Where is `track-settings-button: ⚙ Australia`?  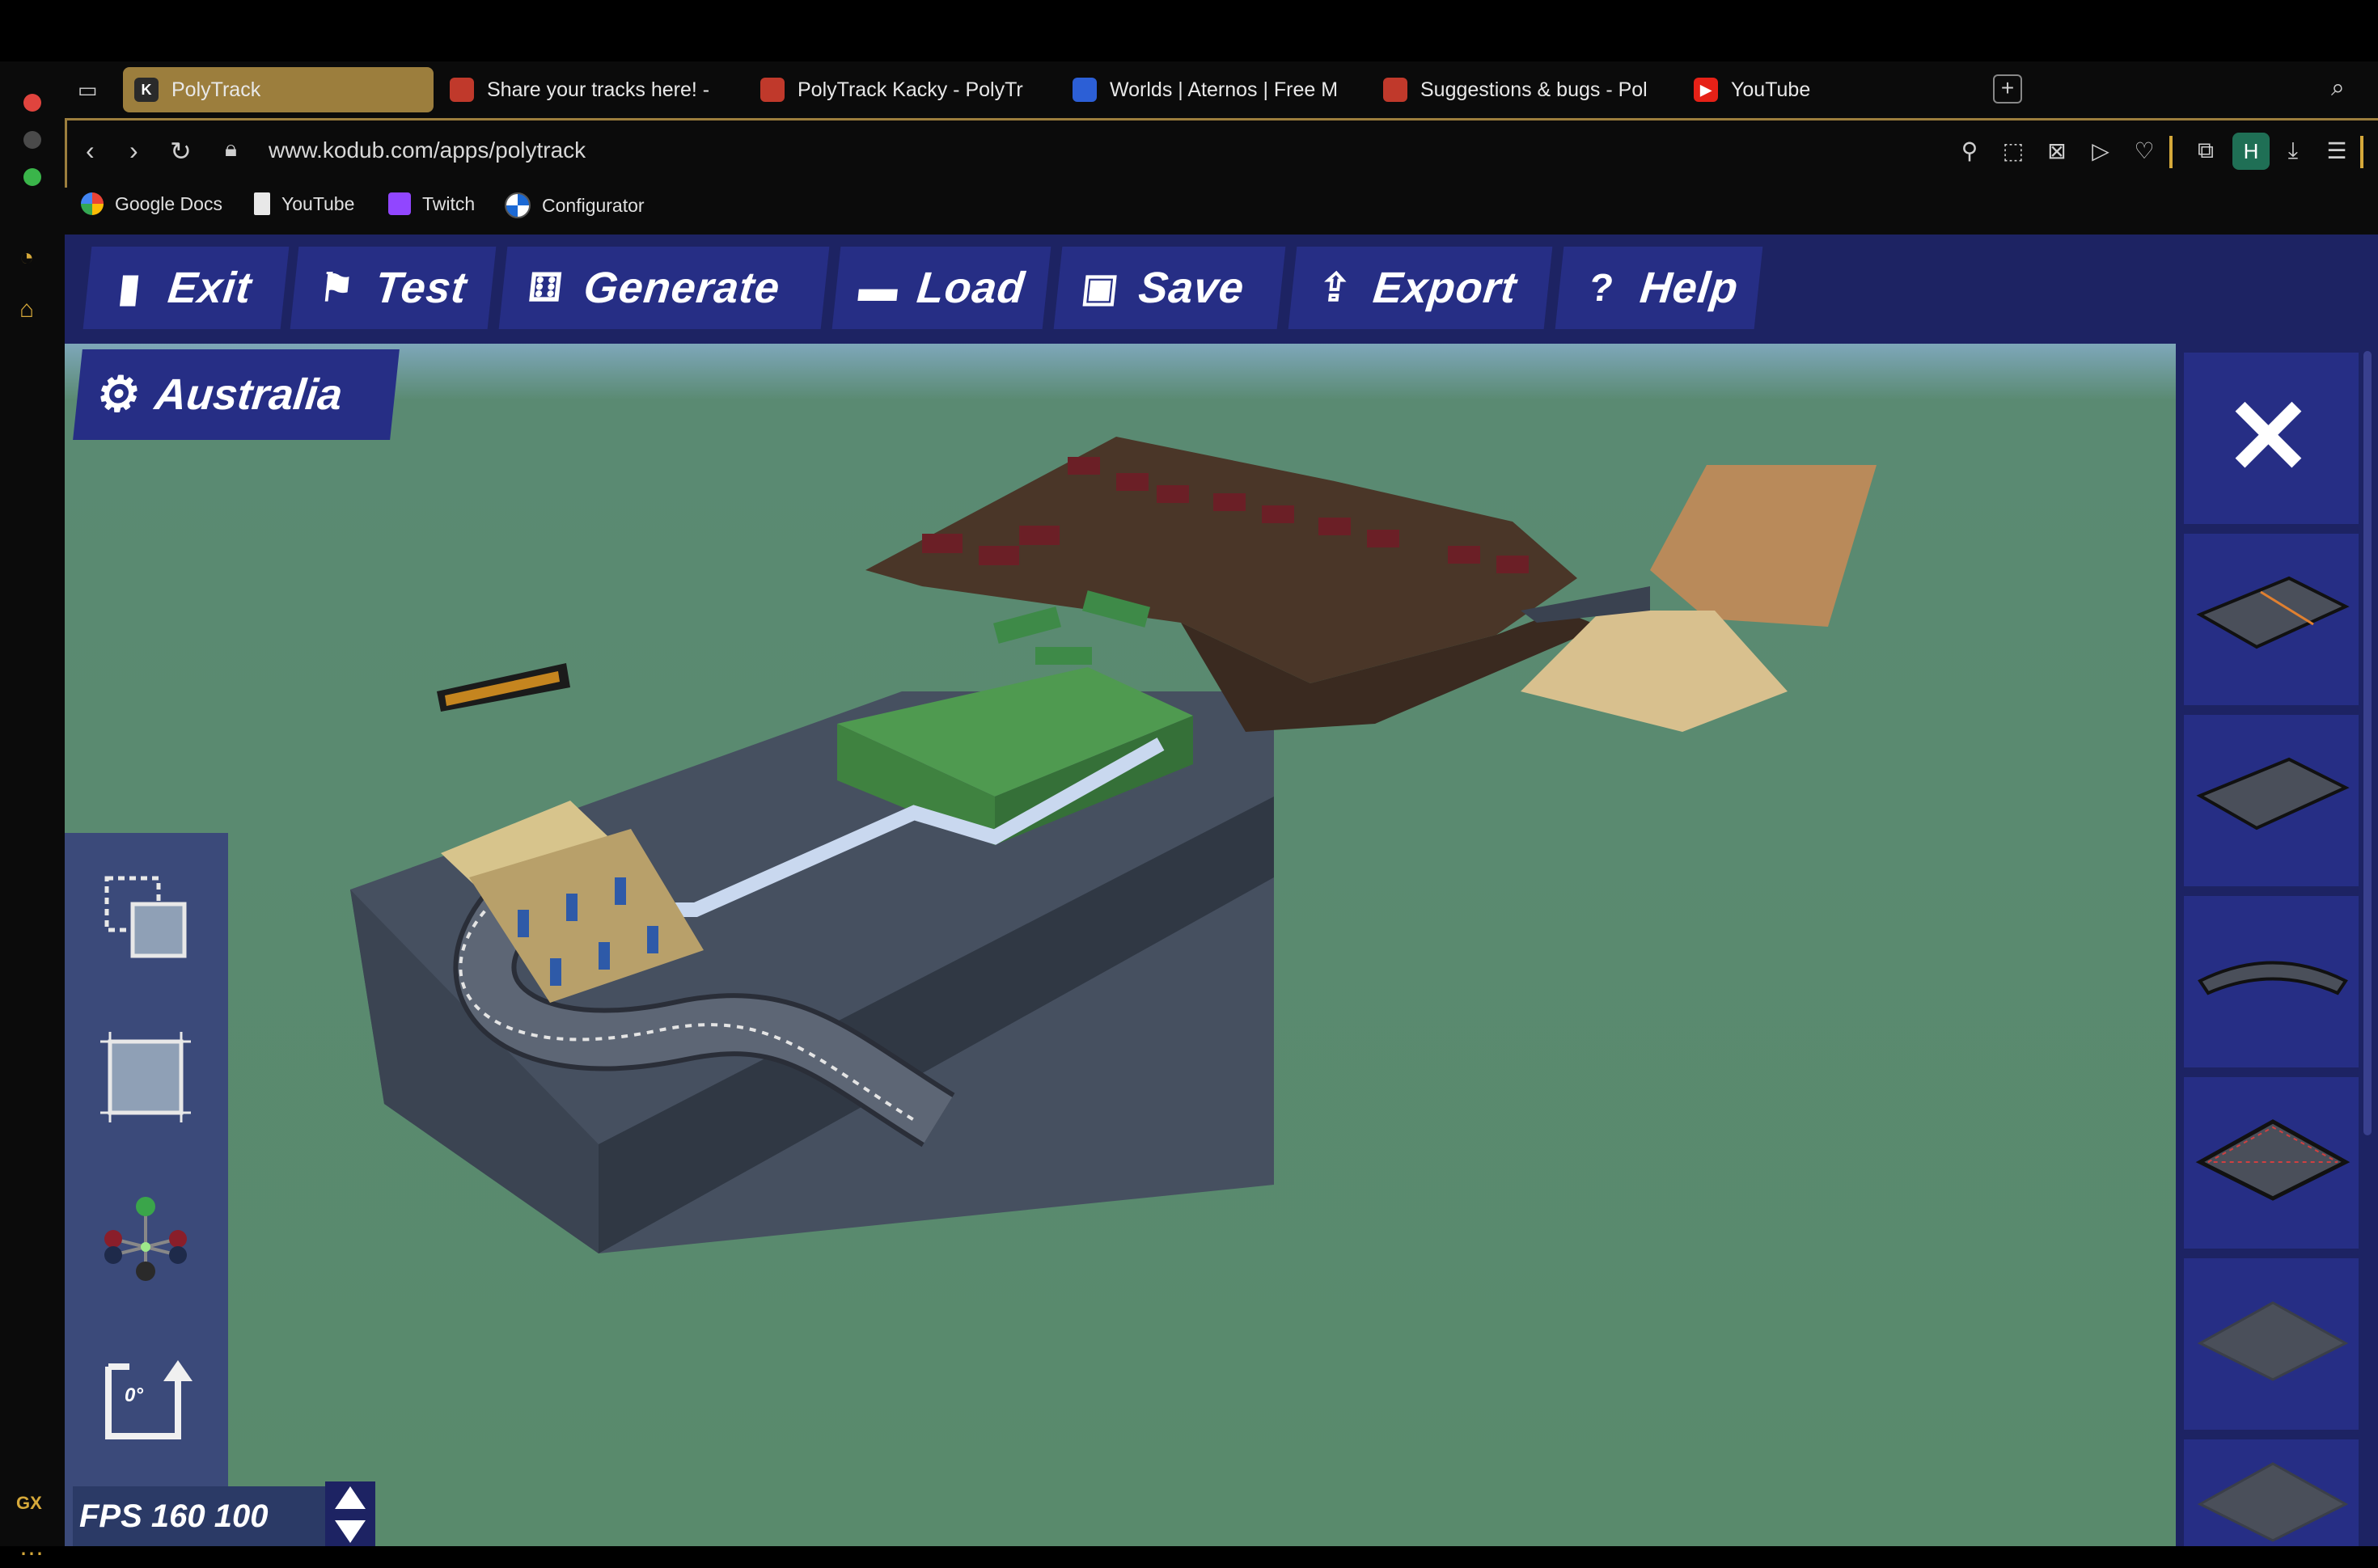
track-settings-button: ⚙ Australia is located at coordinates (236, 394).